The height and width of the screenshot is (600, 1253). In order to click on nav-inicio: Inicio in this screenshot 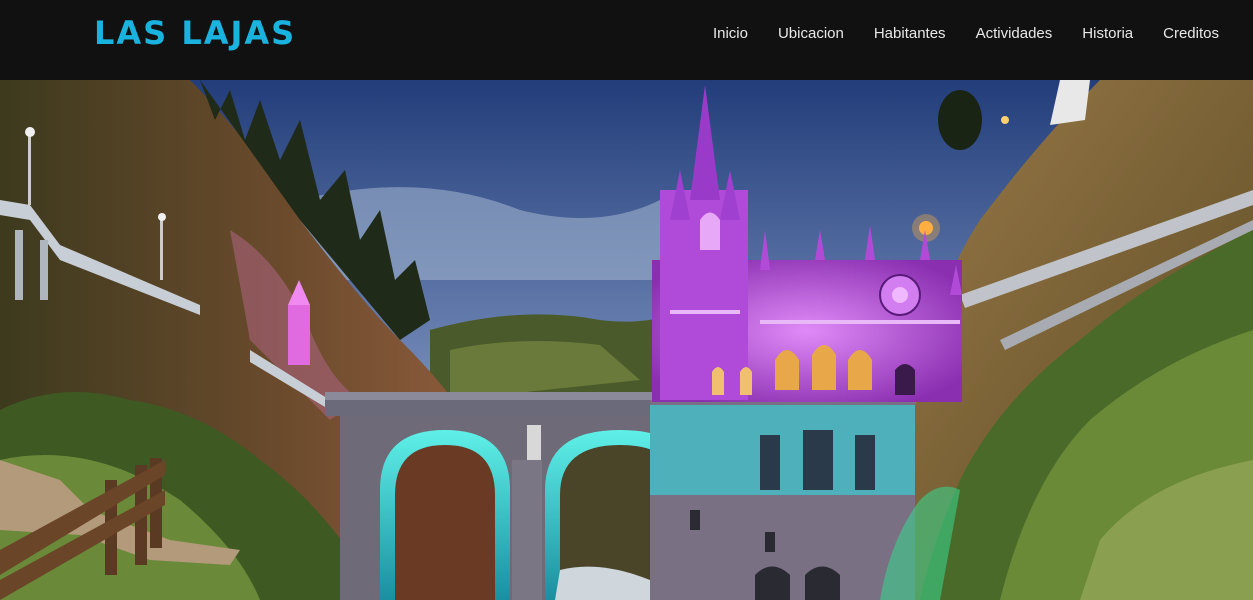, I will do `click(730, 33)`.